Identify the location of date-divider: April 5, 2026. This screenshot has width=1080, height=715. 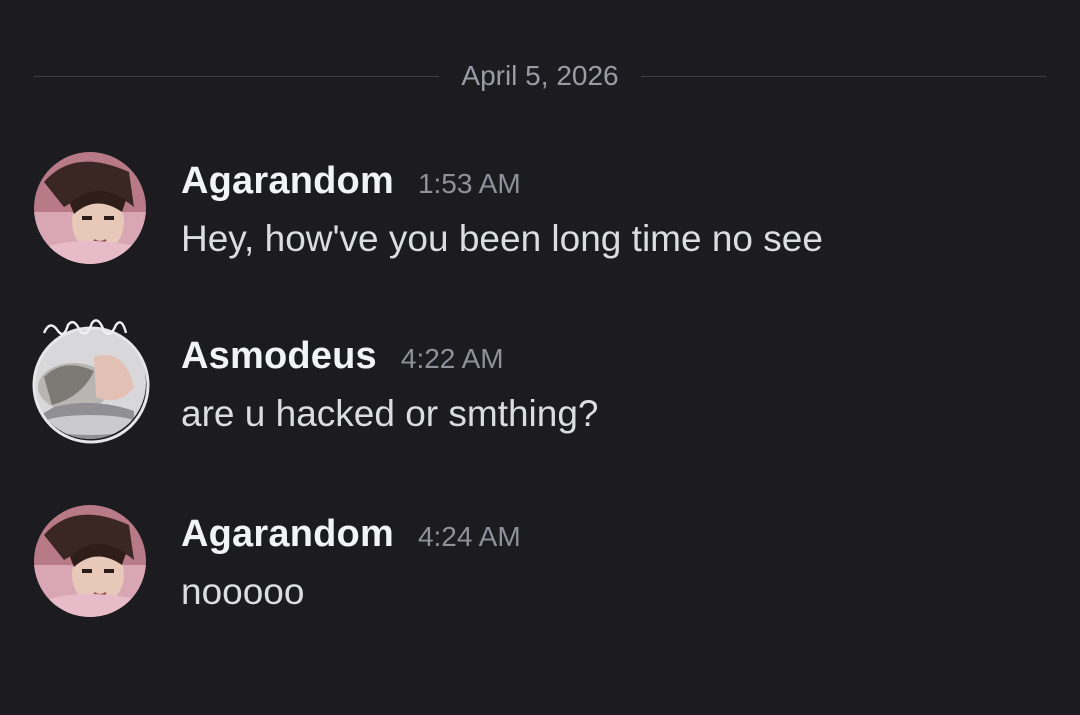
(540, 76).